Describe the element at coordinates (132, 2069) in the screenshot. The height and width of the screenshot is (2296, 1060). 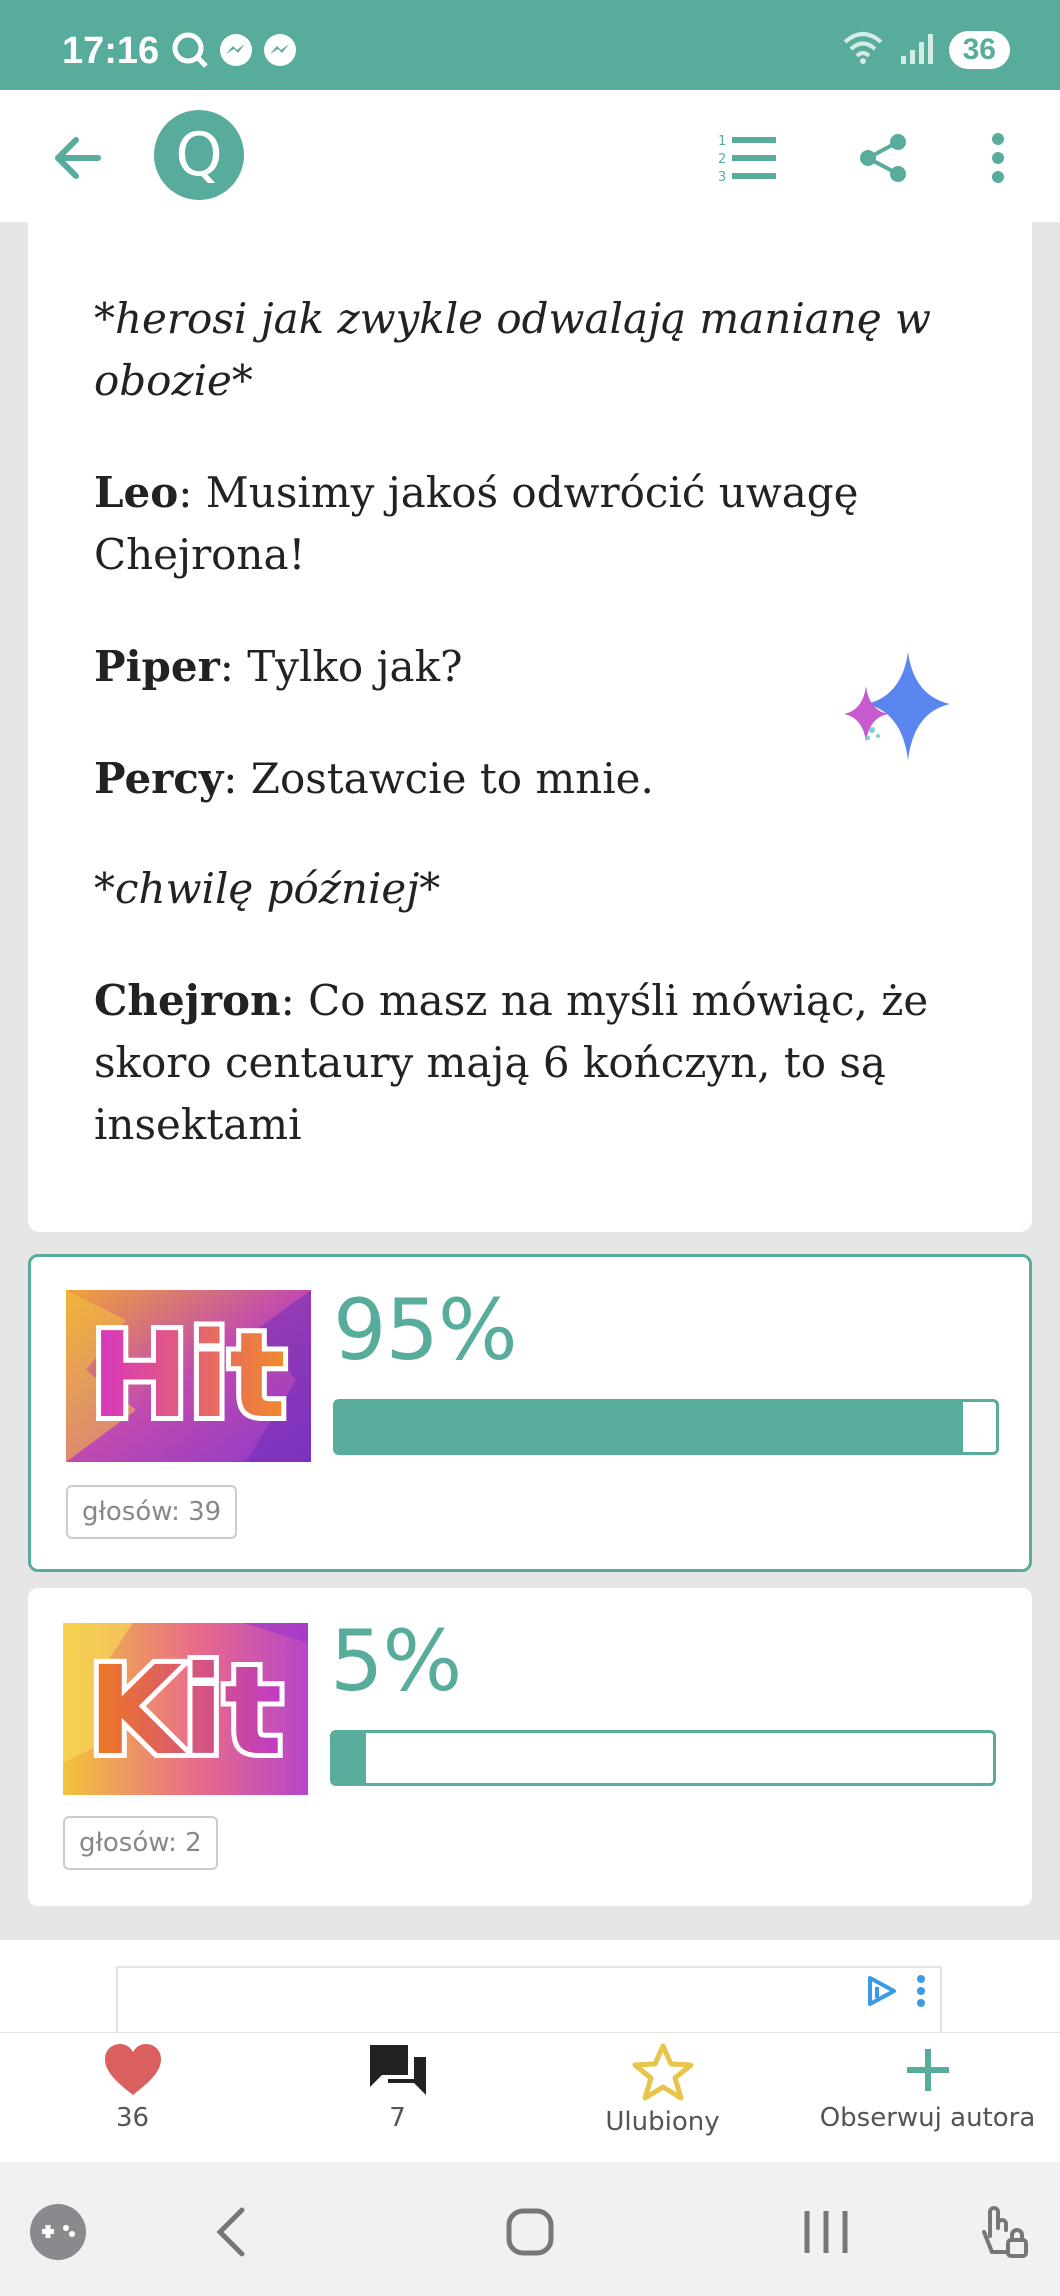
I see `heart-icon` at that location.